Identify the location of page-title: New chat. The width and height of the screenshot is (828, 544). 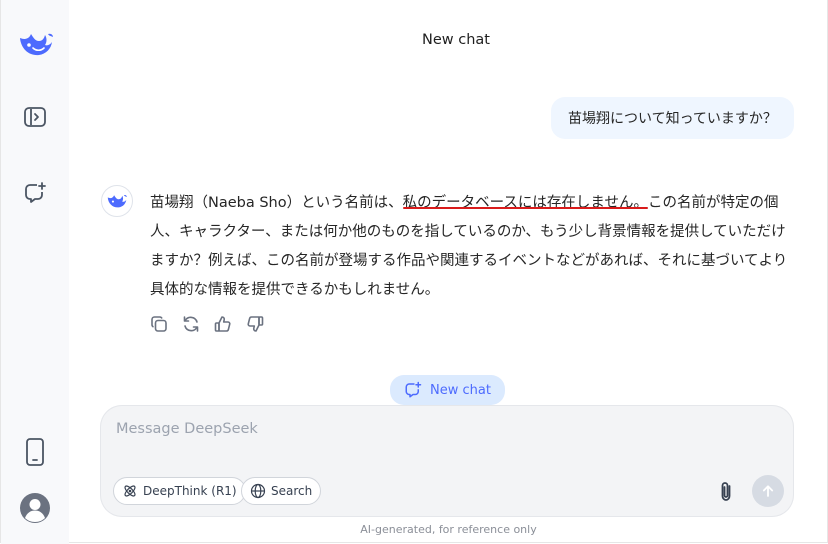
(456, 40).